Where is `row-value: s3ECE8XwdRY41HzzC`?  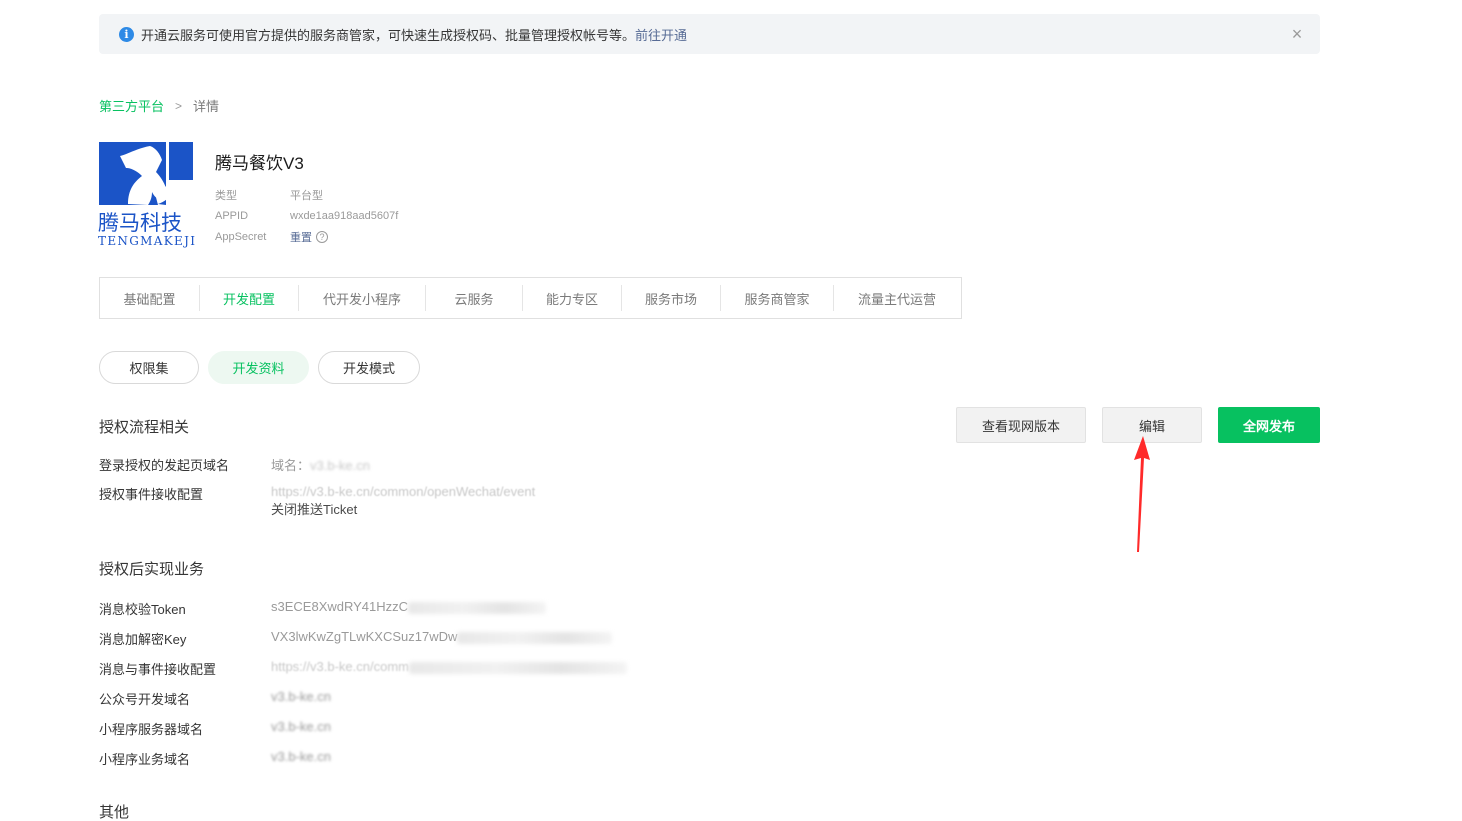
row-value: s3ECE8XwdRY41HzzC is located at coordinates (409, 608).